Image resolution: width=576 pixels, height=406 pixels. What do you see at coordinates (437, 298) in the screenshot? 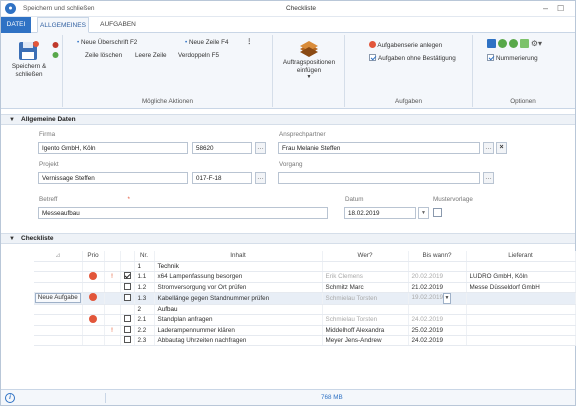
I see `cell-bis-editing: 19.02.2019 ▼` at bounding box center [437, 298].